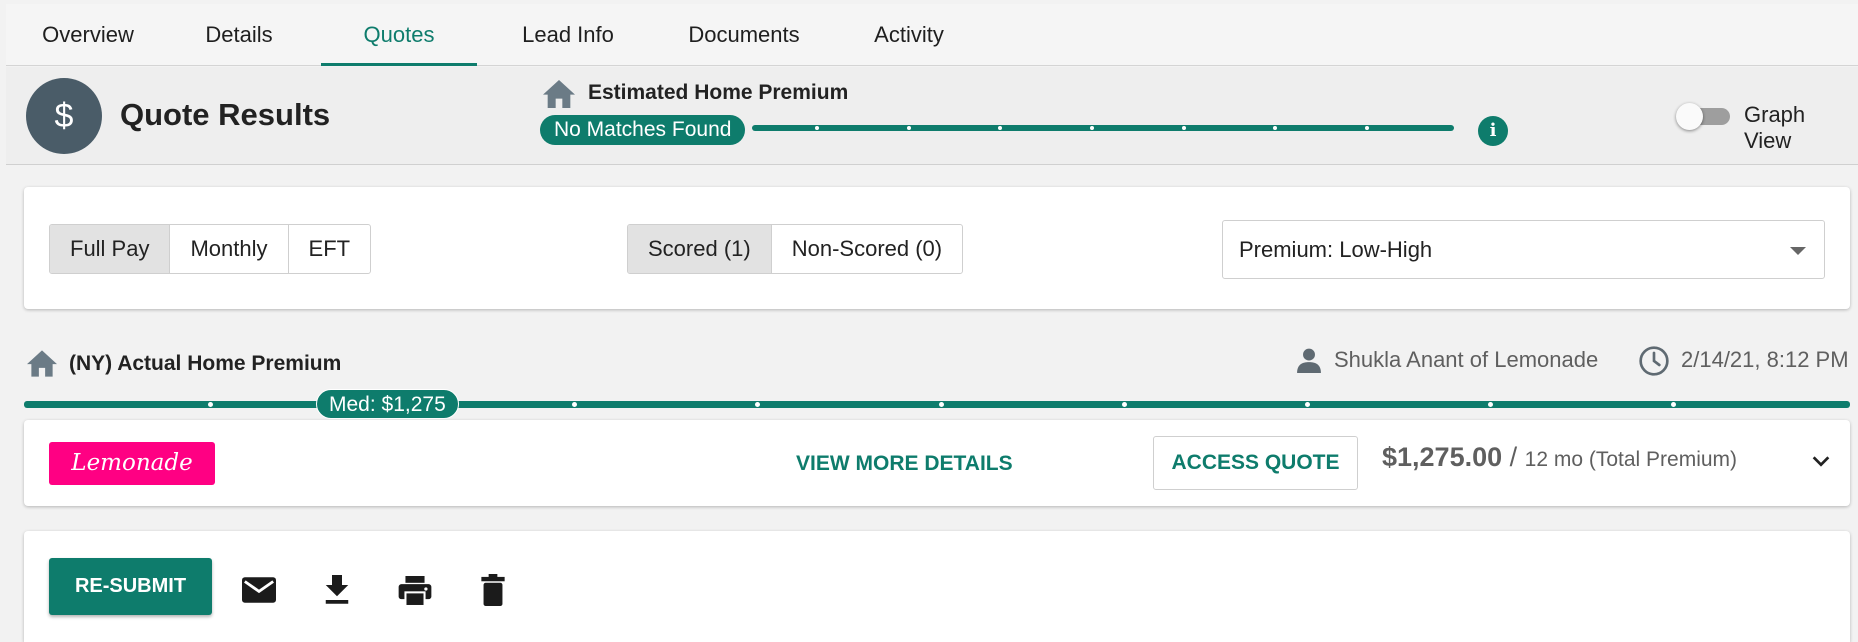 Image resolution: width=1858 pixels, height=642 pixels. What do you see at coordinates (130, 586) in the screenshot?
I see `resubmit-button: RE-SUBMIT` at bounding box center [130, 586].